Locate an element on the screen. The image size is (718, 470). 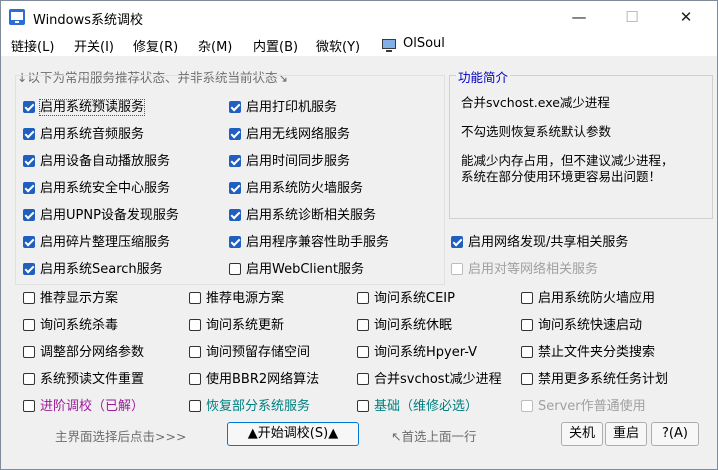
option-checkbox: 启用系统诊断相关服务 is located at coordinates (302, 213).